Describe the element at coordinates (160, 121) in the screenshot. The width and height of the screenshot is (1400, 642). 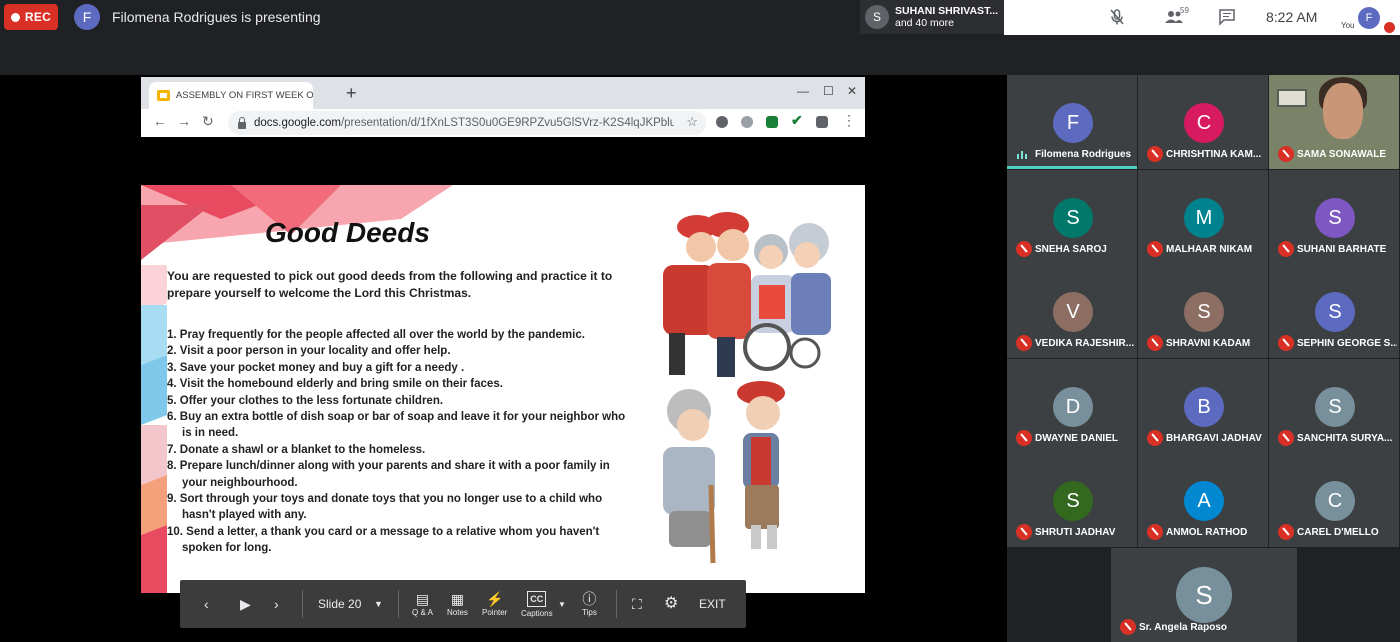
I see `back-icon: ←` at that location.